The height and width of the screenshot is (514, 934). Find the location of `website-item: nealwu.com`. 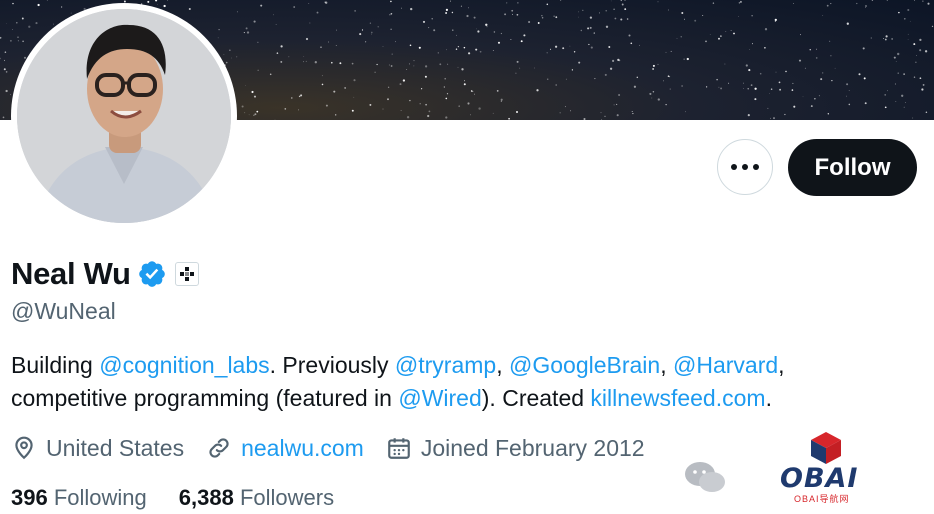

website-item: nealwu.com is located at coordinates (285, 448).